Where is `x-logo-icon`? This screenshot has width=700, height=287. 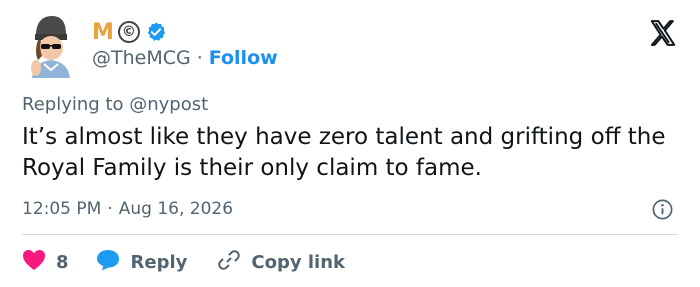
x-logo-icon is located at coordinates (663, 33).